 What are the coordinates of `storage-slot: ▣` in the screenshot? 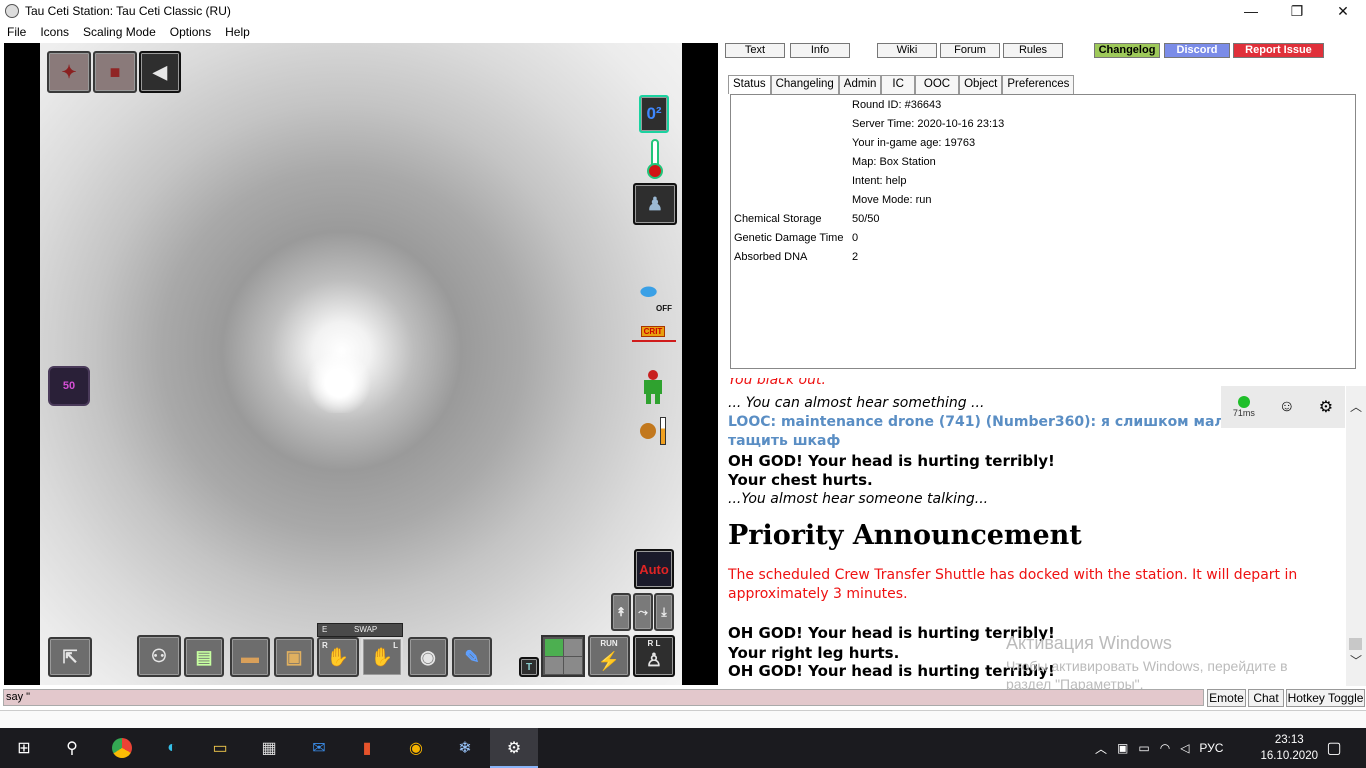 It's located at (294, 657).